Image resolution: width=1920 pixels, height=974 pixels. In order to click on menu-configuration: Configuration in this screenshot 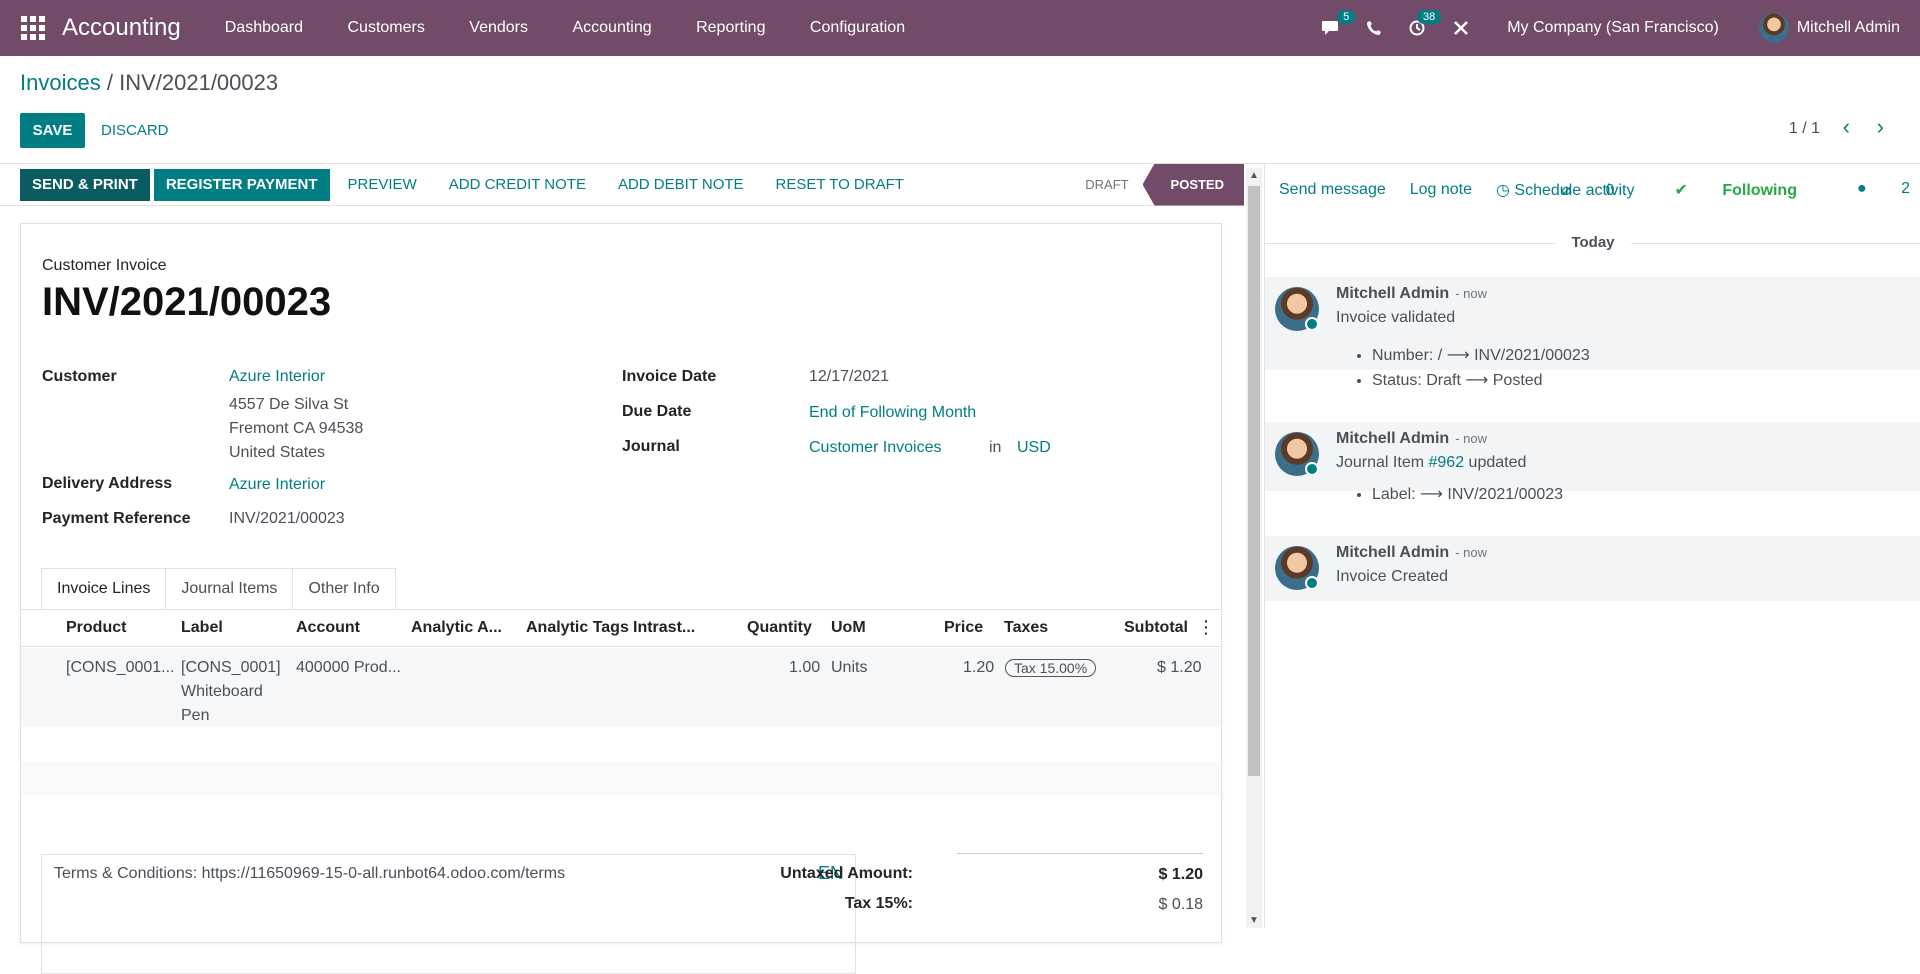, I will do `click(857, 27)`.